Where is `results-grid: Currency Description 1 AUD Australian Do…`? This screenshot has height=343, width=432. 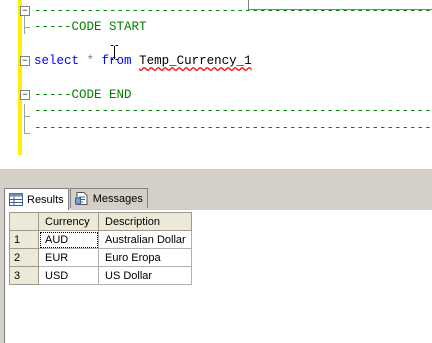
results-grid: Currency Description 1 AUD Australian Do… is located at coordinates (100, 248).